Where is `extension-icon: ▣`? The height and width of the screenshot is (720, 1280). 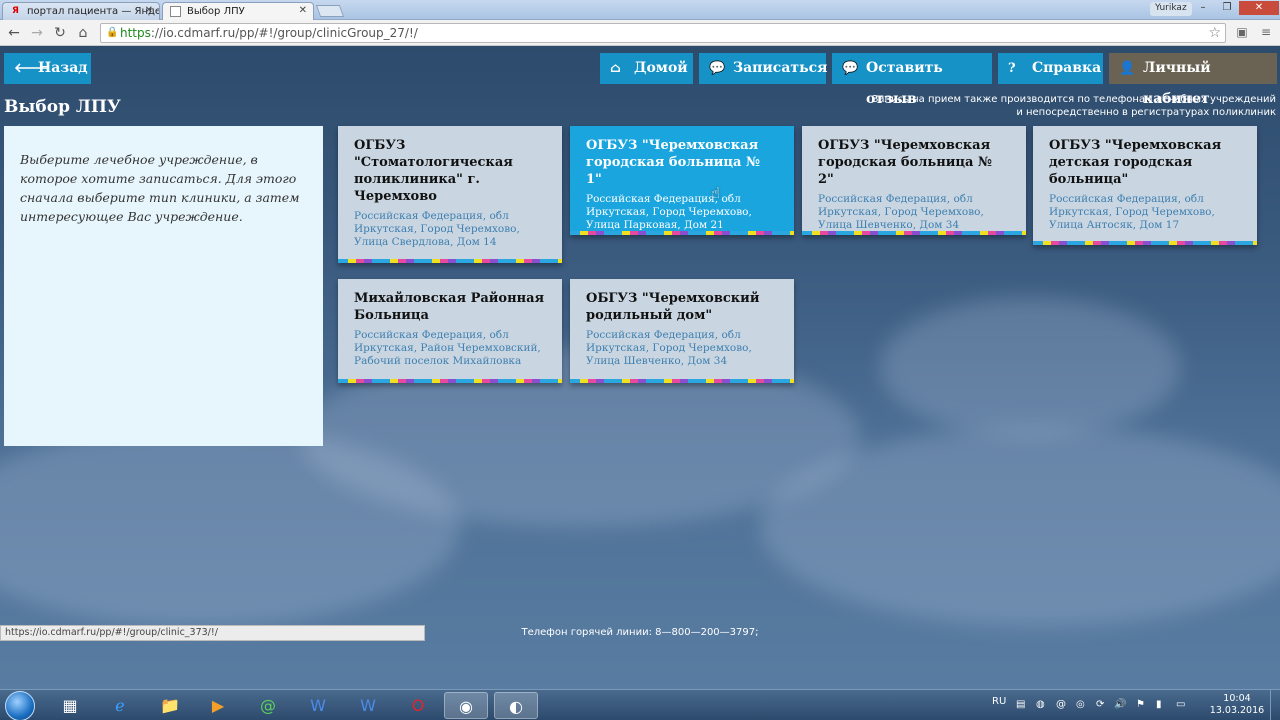 extension-icon: ▣ is located at coordinates (1242, 33).